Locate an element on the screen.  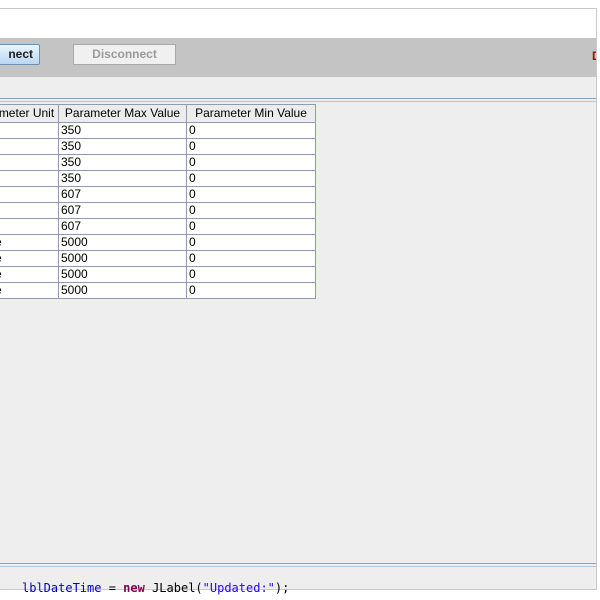
code-variable: lblDateTime is located at coordinates (62, 588).